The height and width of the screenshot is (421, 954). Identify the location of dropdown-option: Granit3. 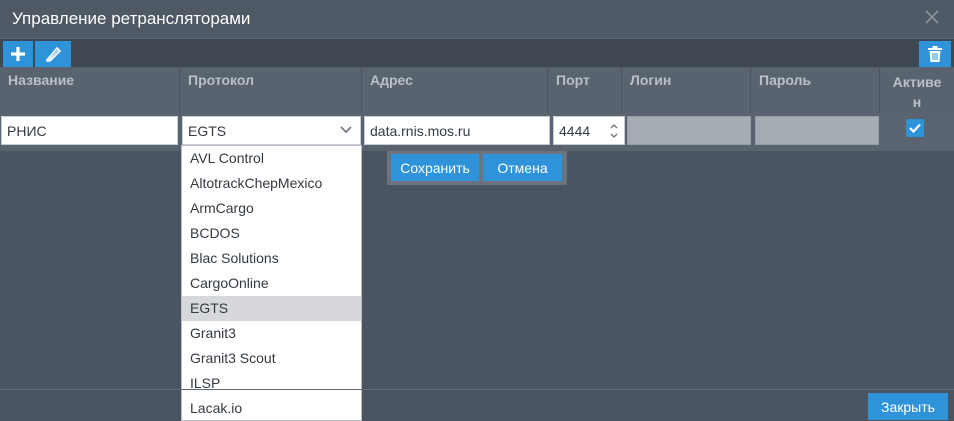
(271, 333).